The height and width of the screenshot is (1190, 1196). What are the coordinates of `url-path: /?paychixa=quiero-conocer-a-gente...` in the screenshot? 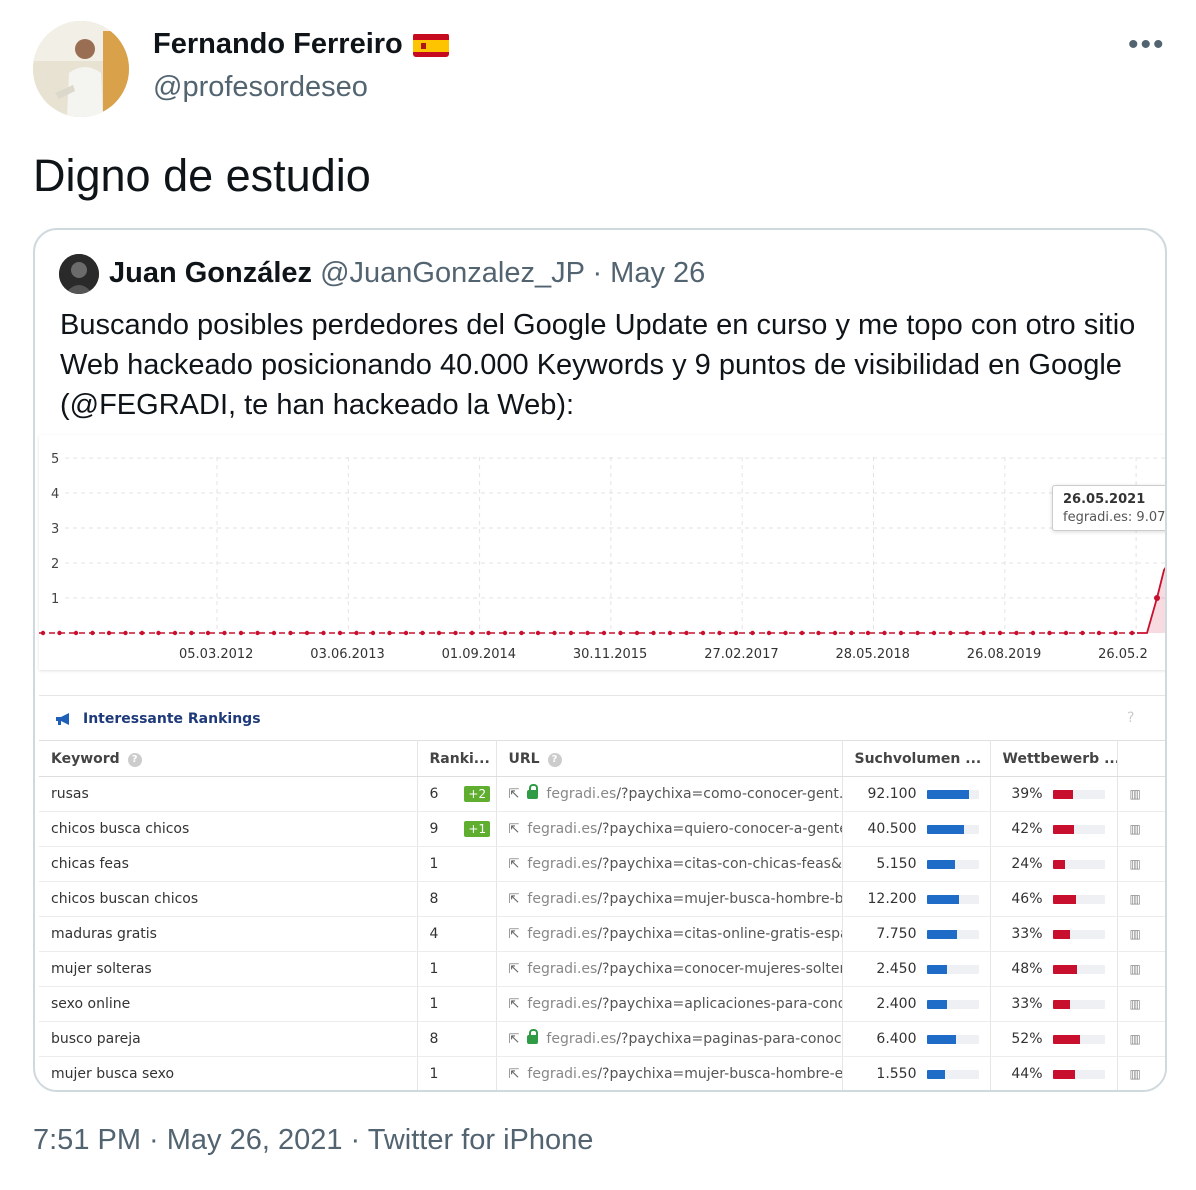 It's located at (719, 829).